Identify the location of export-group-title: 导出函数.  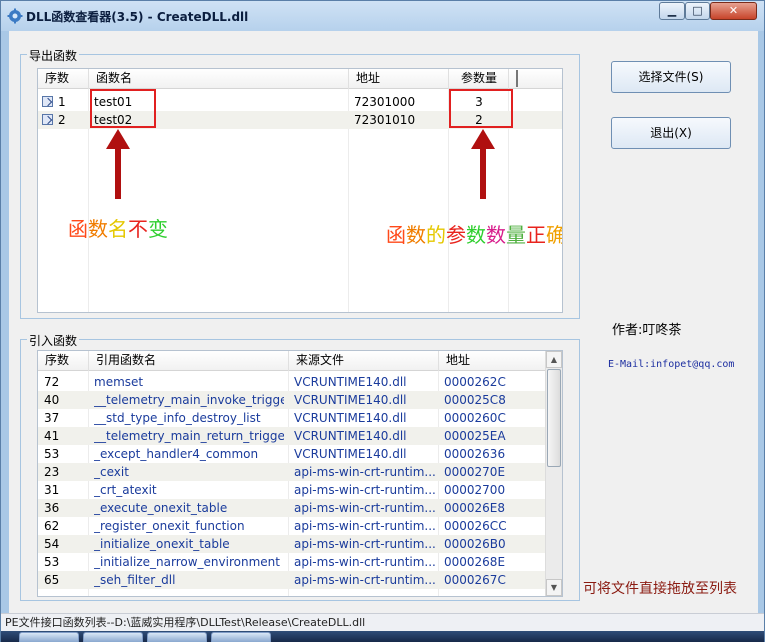
(53, 55).